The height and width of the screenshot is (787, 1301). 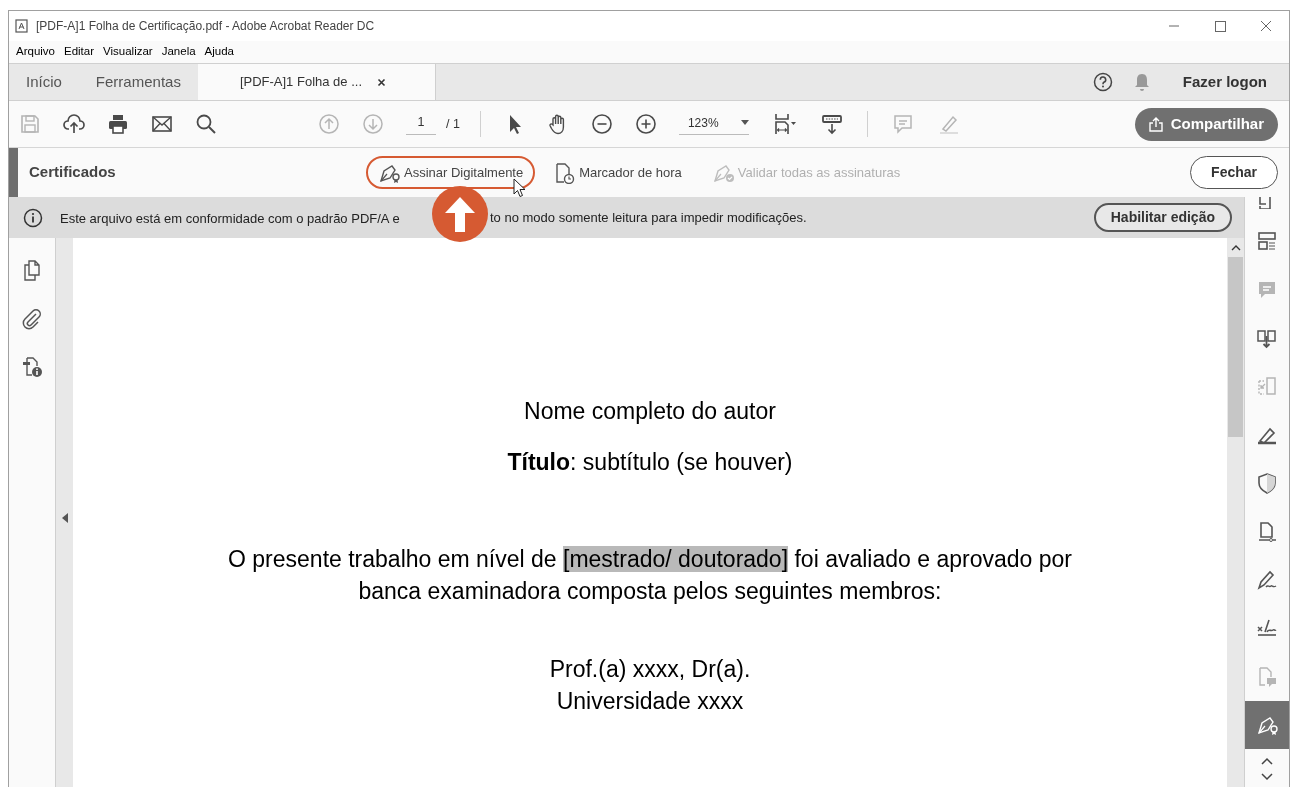 I want to click on mail-icon, so click(x=162, y=124).